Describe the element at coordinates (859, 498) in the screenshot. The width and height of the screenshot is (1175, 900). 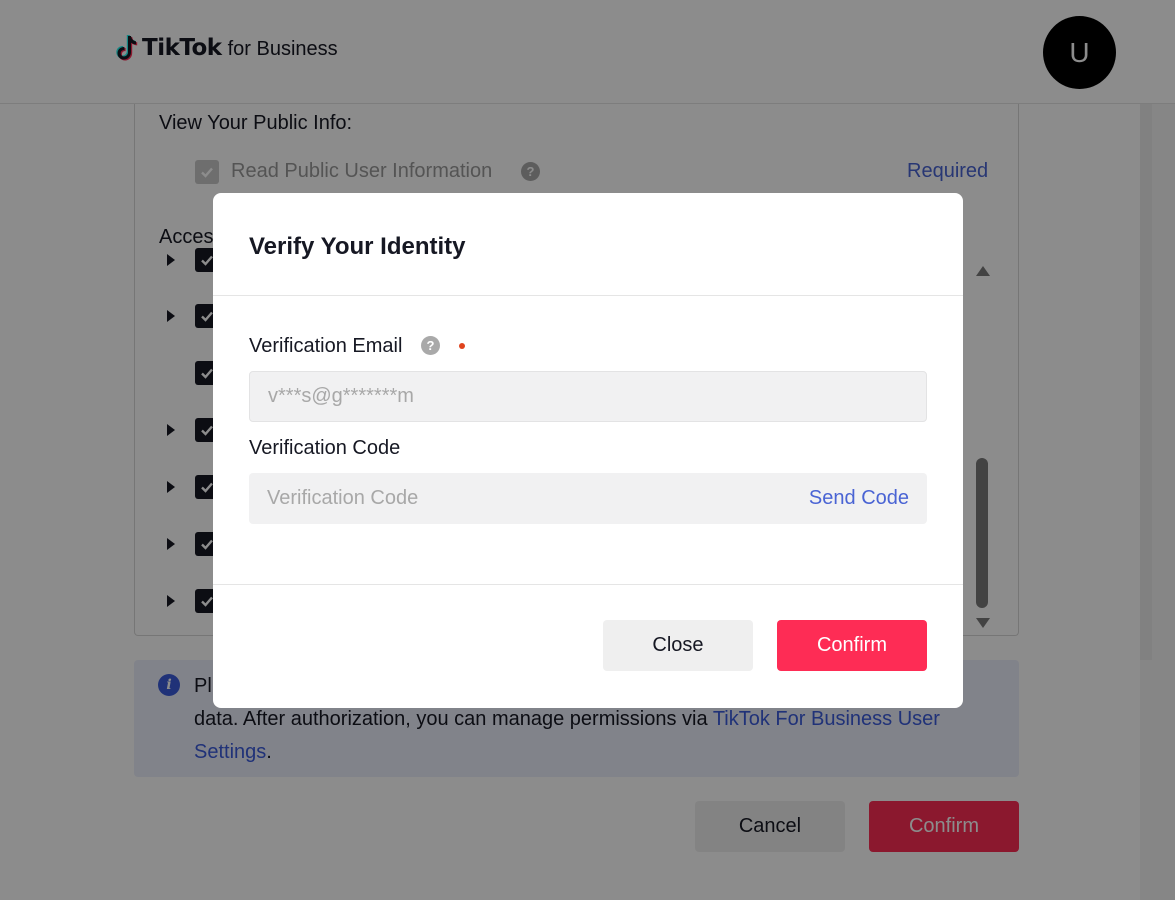
I see `send-code-button: Send Code` at that location.